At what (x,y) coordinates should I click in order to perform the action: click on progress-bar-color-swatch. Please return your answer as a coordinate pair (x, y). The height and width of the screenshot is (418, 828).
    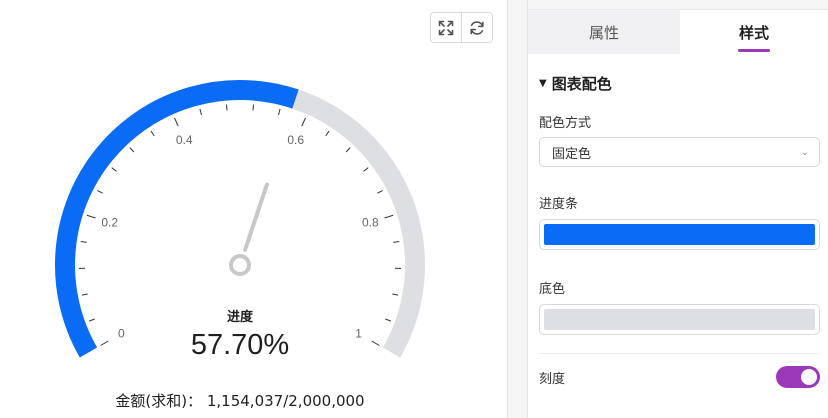
    Looking at the image, I should click on (679, 234).